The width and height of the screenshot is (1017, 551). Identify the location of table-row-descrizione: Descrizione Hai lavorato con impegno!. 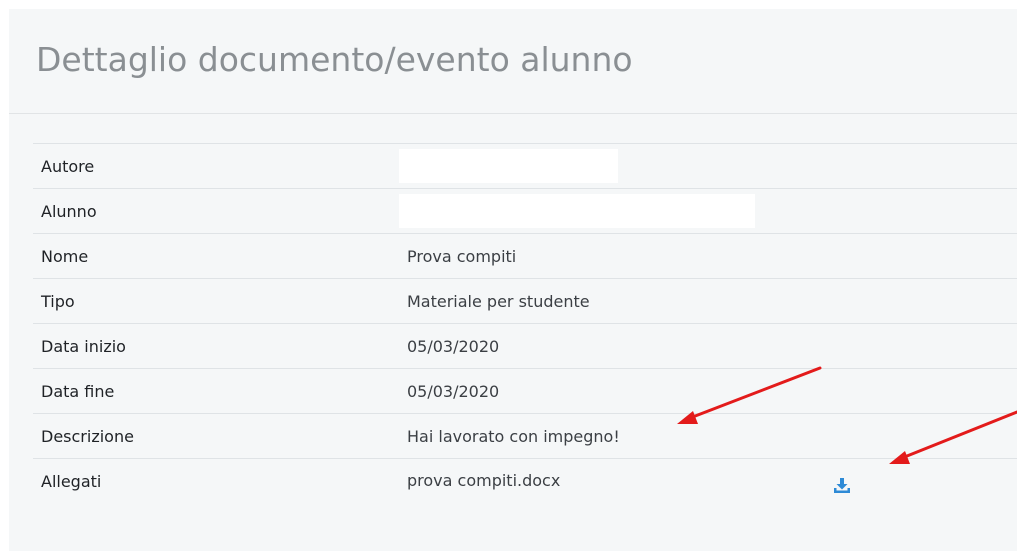
(525, 436).